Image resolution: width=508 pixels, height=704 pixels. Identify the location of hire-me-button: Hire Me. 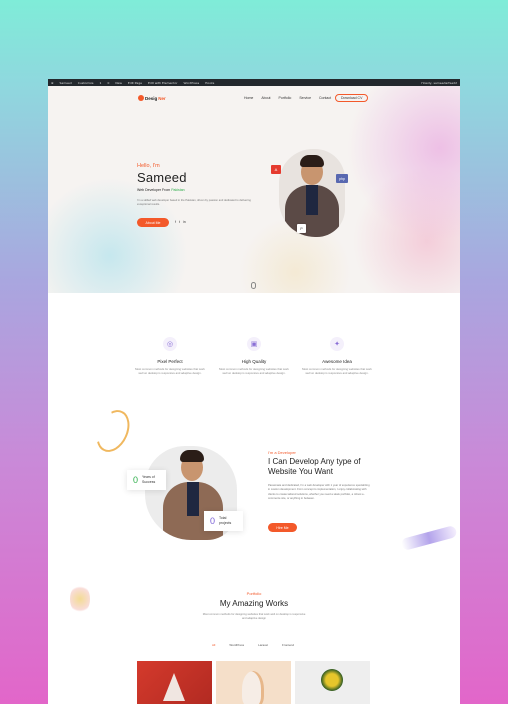
(282, 527).